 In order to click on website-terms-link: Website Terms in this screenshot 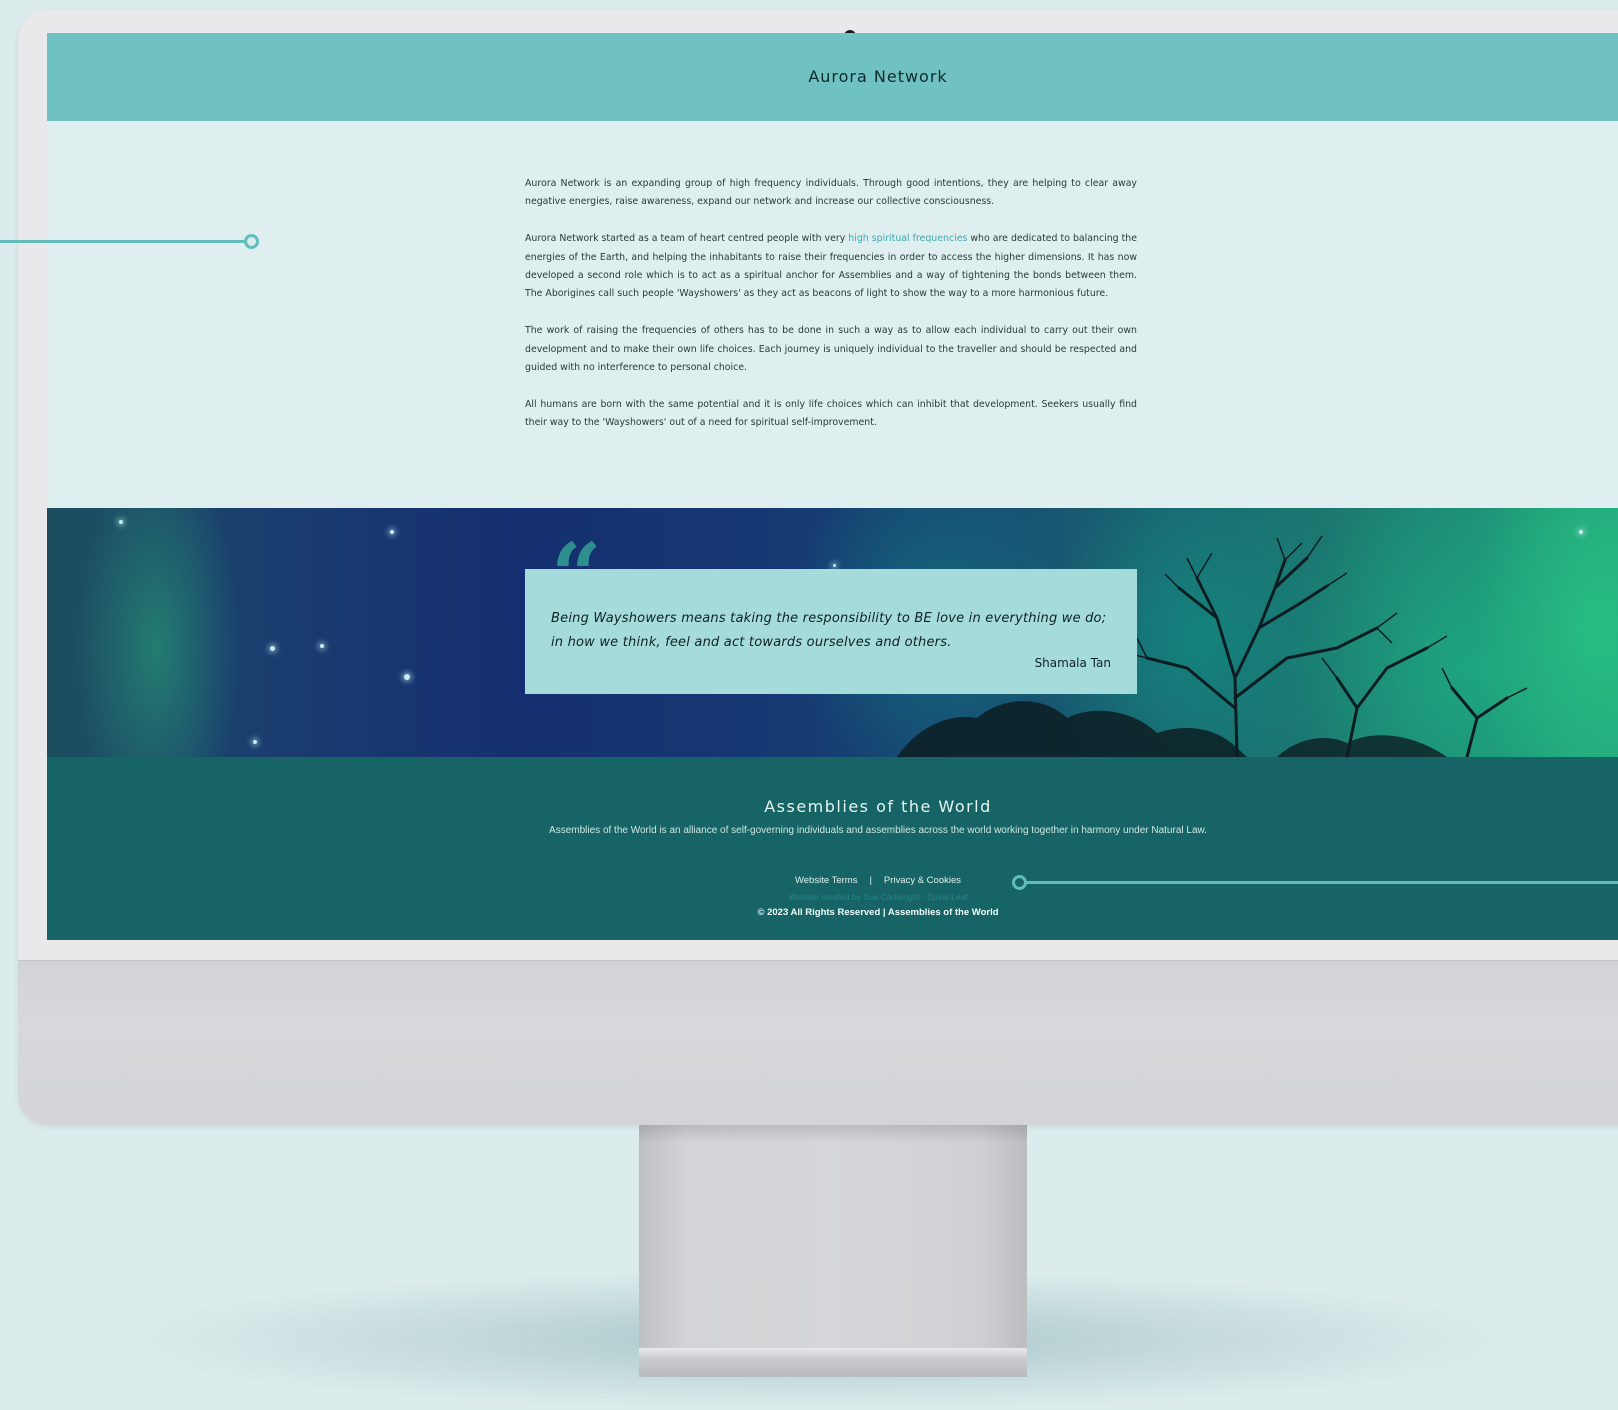, I will do `click(826, 880)`.